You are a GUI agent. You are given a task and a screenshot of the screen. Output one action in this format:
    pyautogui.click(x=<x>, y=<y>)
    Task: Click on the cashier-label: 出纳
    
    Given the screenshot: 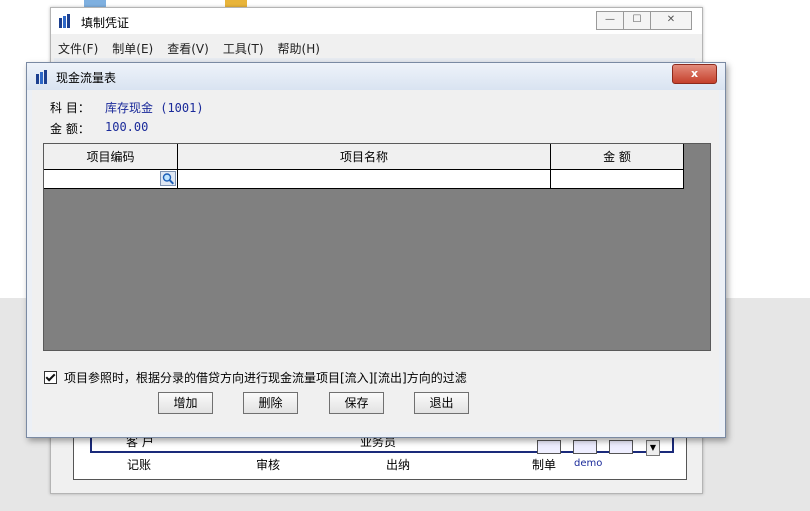 What is the action you would take?
    pyautogui.click(x=398, y=465)
    